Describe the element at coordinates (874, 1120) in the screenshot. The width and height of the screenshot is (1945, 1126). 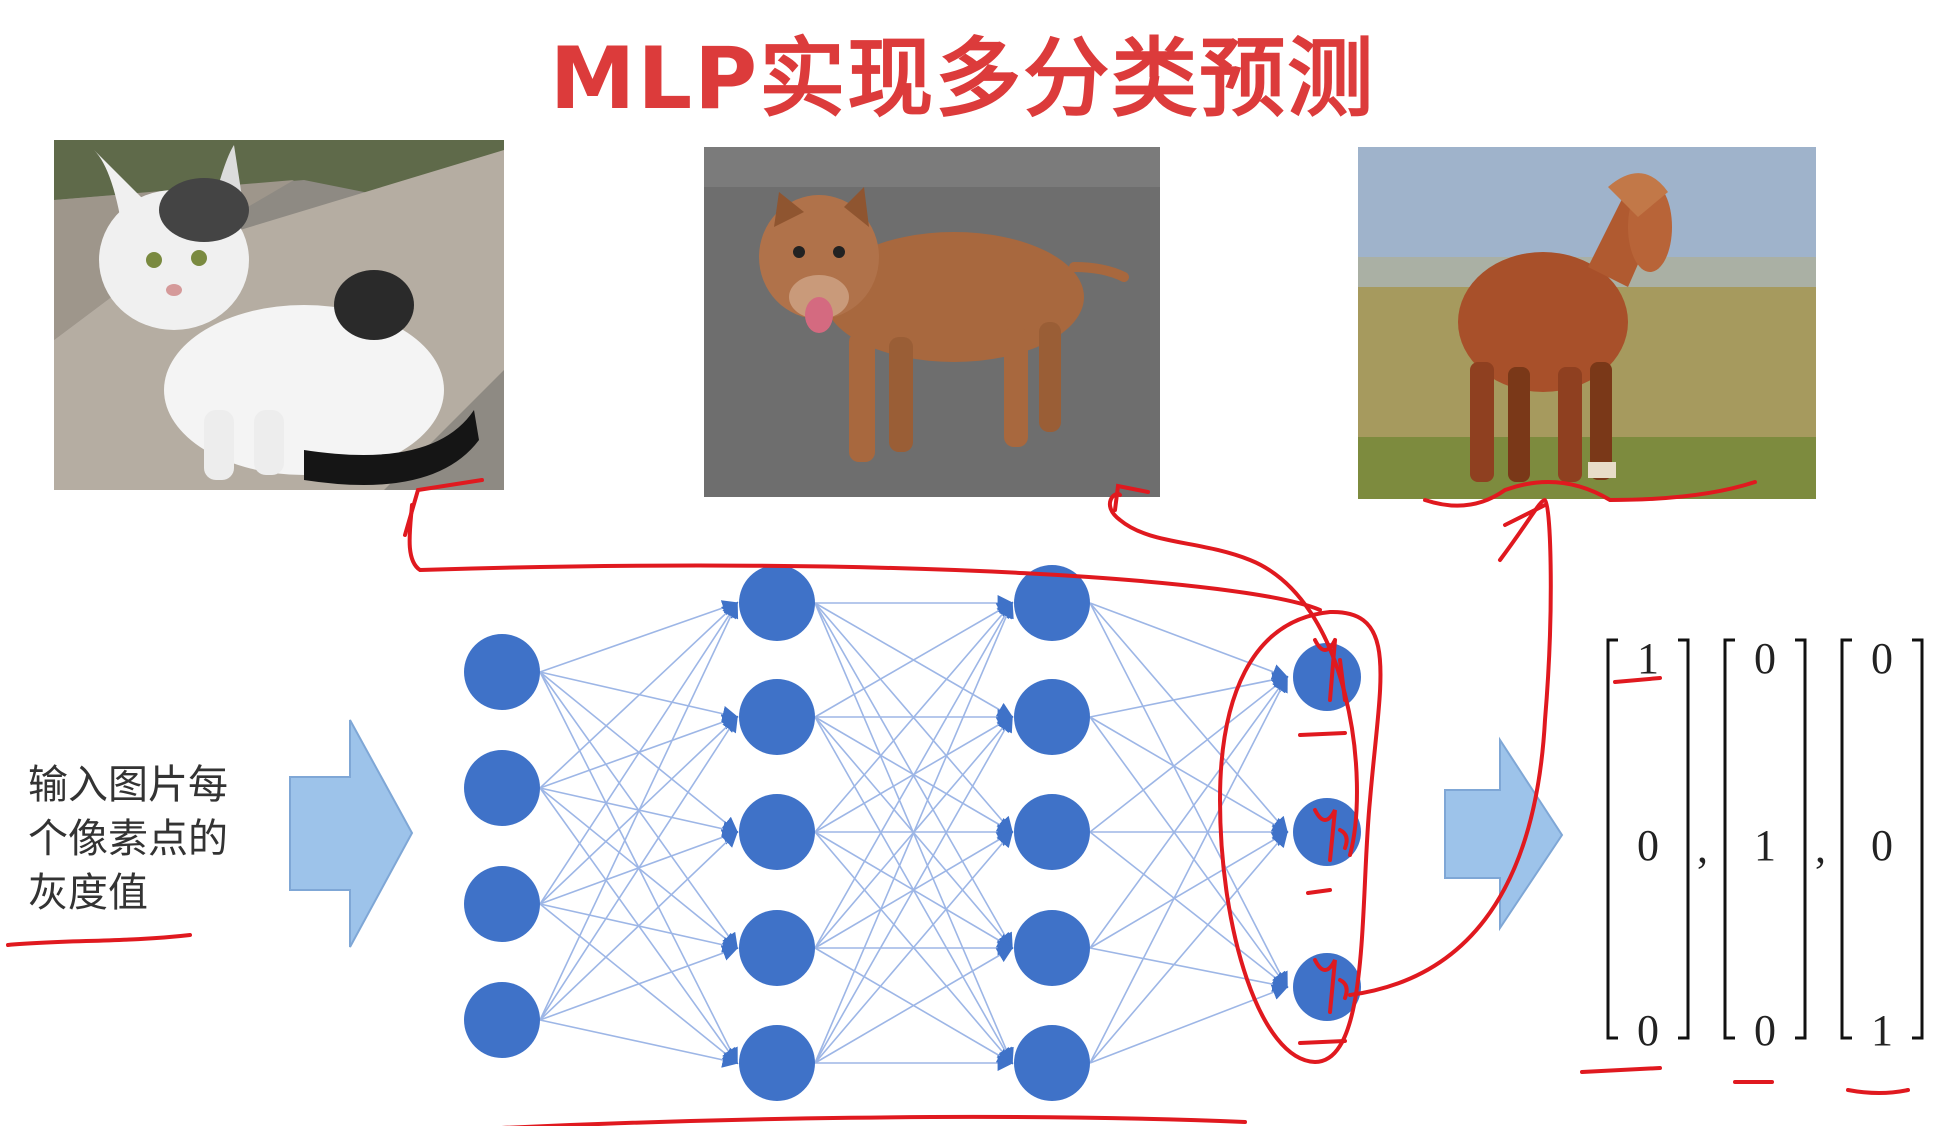
I see `network-underline` at that location.